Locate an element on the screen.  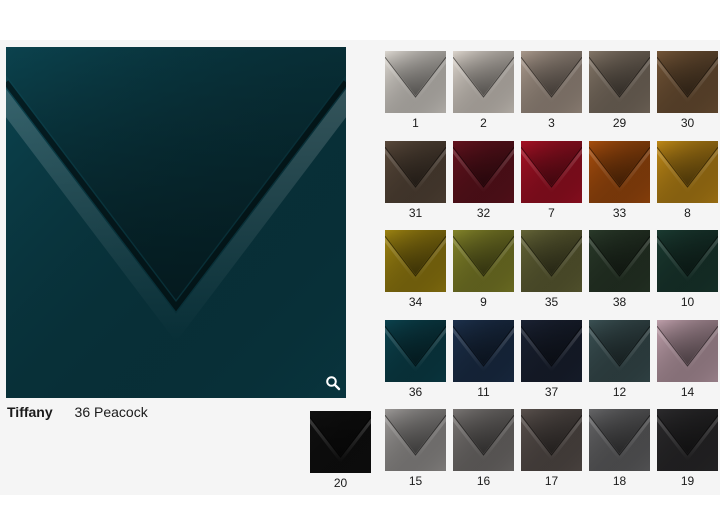
swatch-number: 20 is located at coordinates (340, 483).